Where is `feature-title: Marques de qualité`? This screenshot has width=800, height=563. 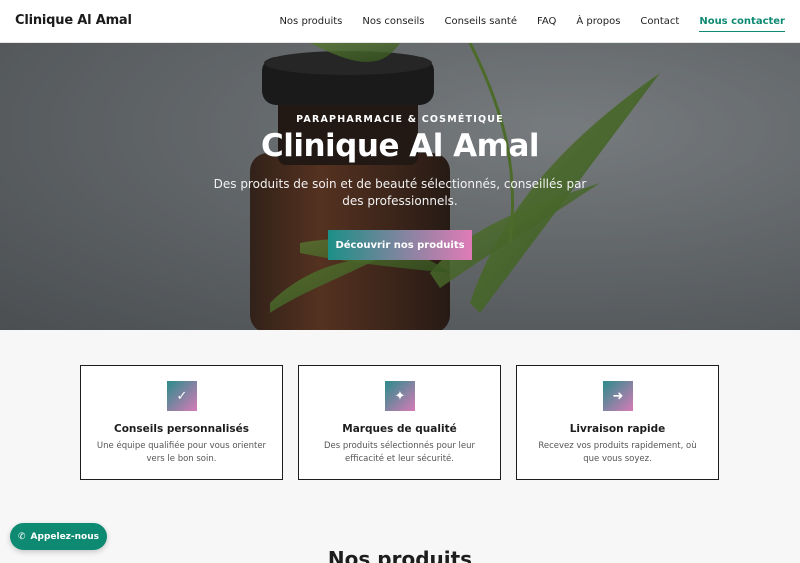 feature-title: Marques de qualité is located at coordinates (399, 429).